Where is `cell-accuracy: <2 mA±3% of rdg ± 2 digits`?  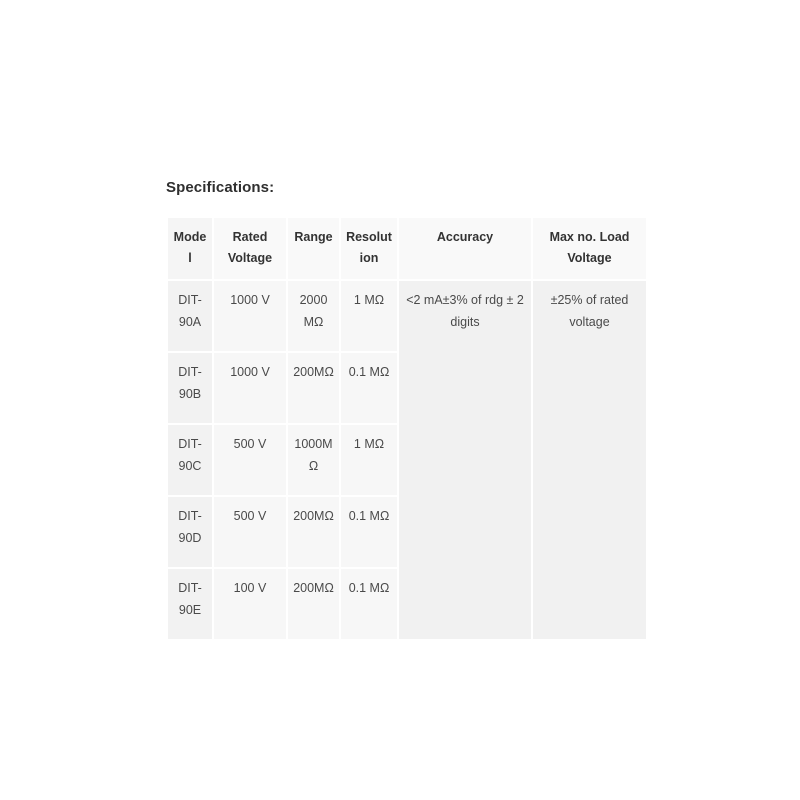
cell-accuracy: <2 mA±3% of rdg ± 2 digits is located at coordinates (465, 460).